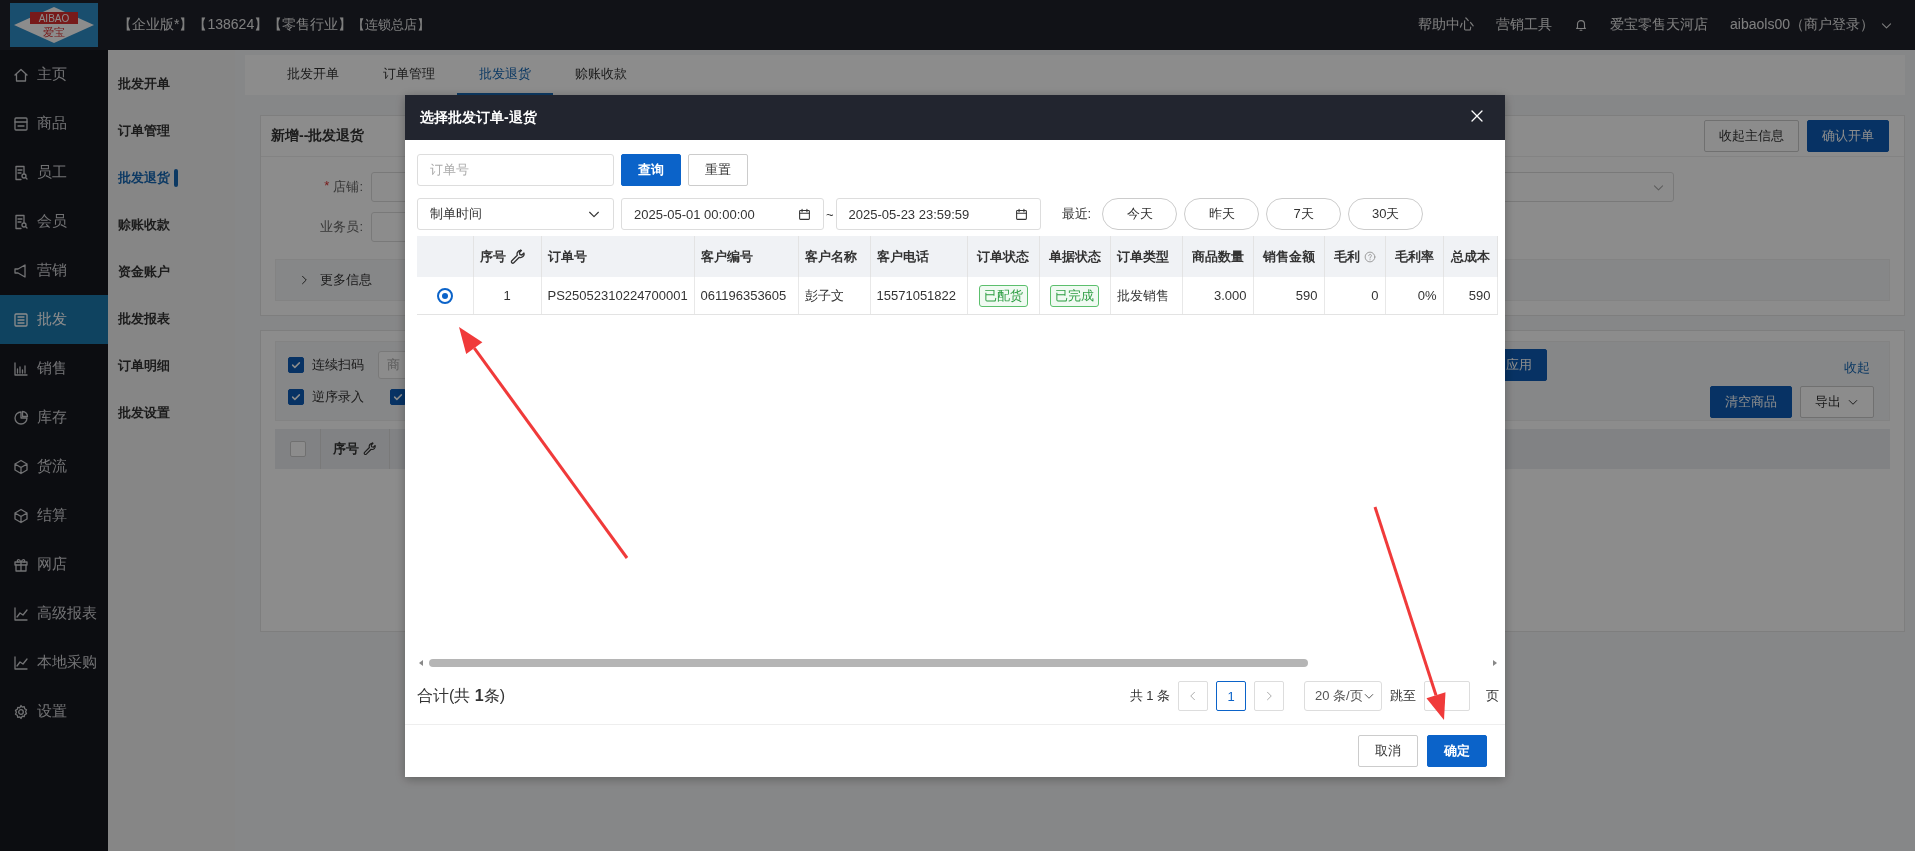 This screenshot has width=1915, height=851. What do you see at coordinates (54, 711) in the screenshot?
I see `sidebar-item: 设置` at bounding box center [54, 711].